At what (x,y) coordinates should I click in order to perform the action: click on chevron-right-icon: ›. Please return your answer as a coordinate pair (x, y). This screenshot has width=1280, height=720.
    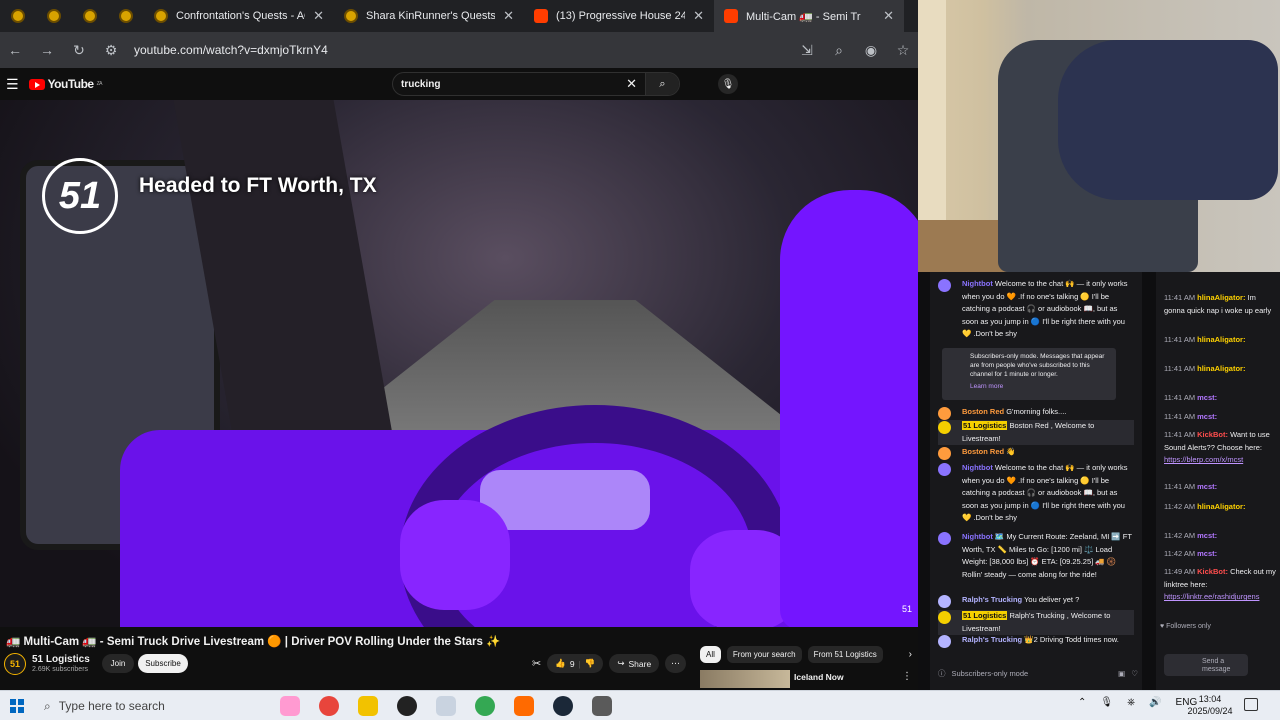
    Looking at the image, I should click on (910, 654).